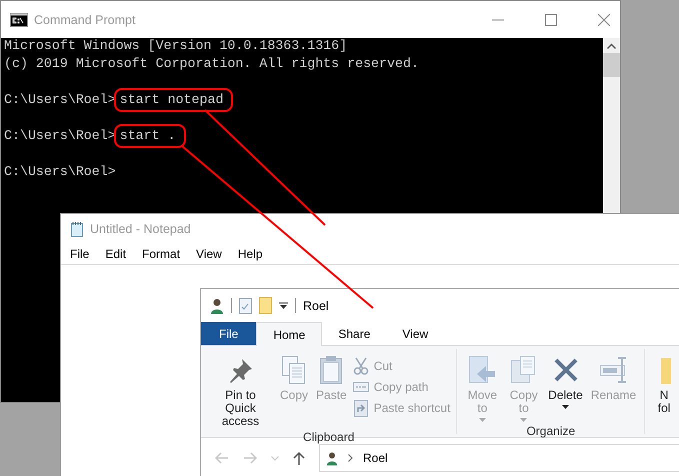 This screenshot has height=476, width=679. What do you see at coordinates (613, 370) in the screenshot?
I see `rename-icon` at bounding box center [613, 370].